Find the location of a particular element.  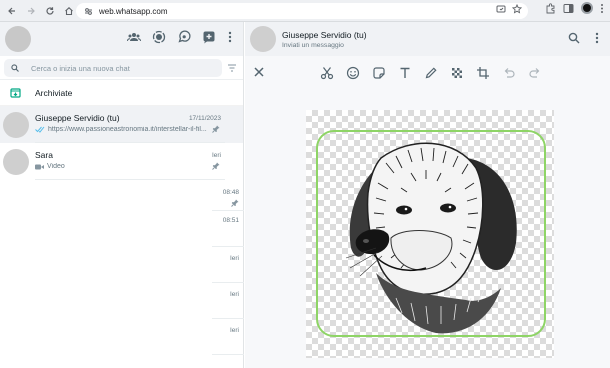

dog-sketch-image is located at coordinates (431, 238).